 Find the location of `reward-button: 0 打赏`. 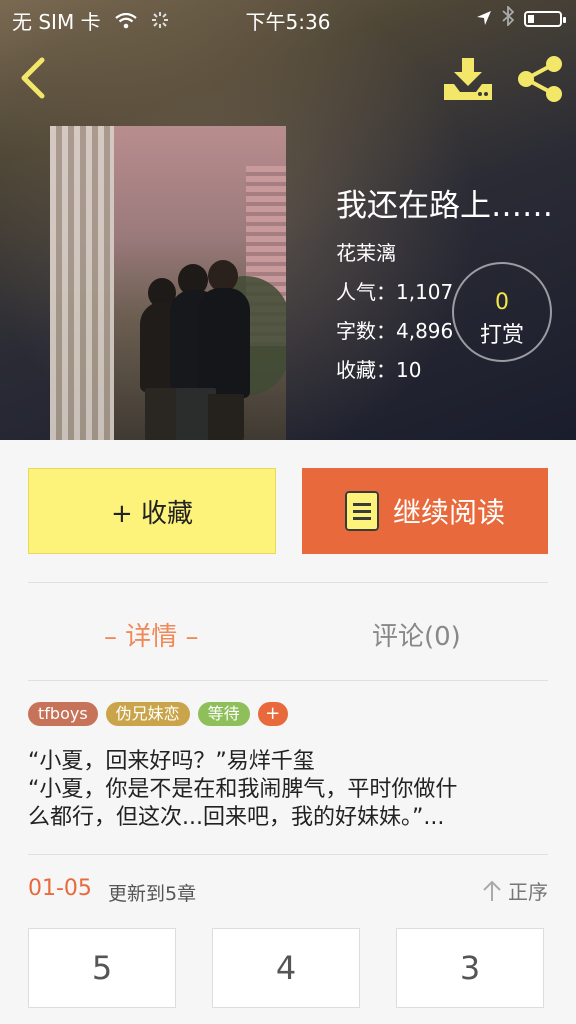

reward-button: 0 打赏 is located at coordinates (502, 312).